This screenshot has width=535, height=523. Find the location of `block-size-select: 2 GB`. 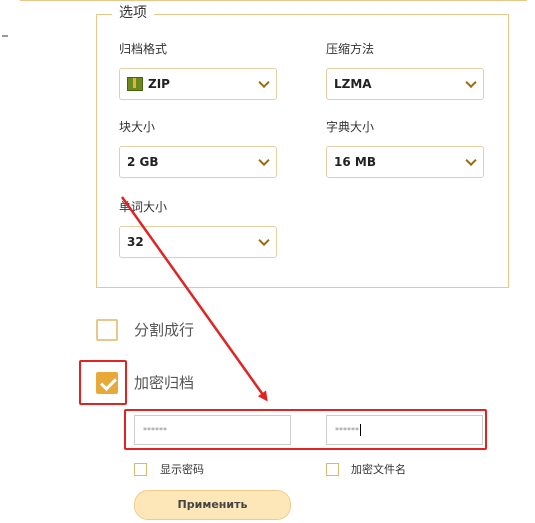

block-size-select: 2 GB is located at coordinates (198, 162).